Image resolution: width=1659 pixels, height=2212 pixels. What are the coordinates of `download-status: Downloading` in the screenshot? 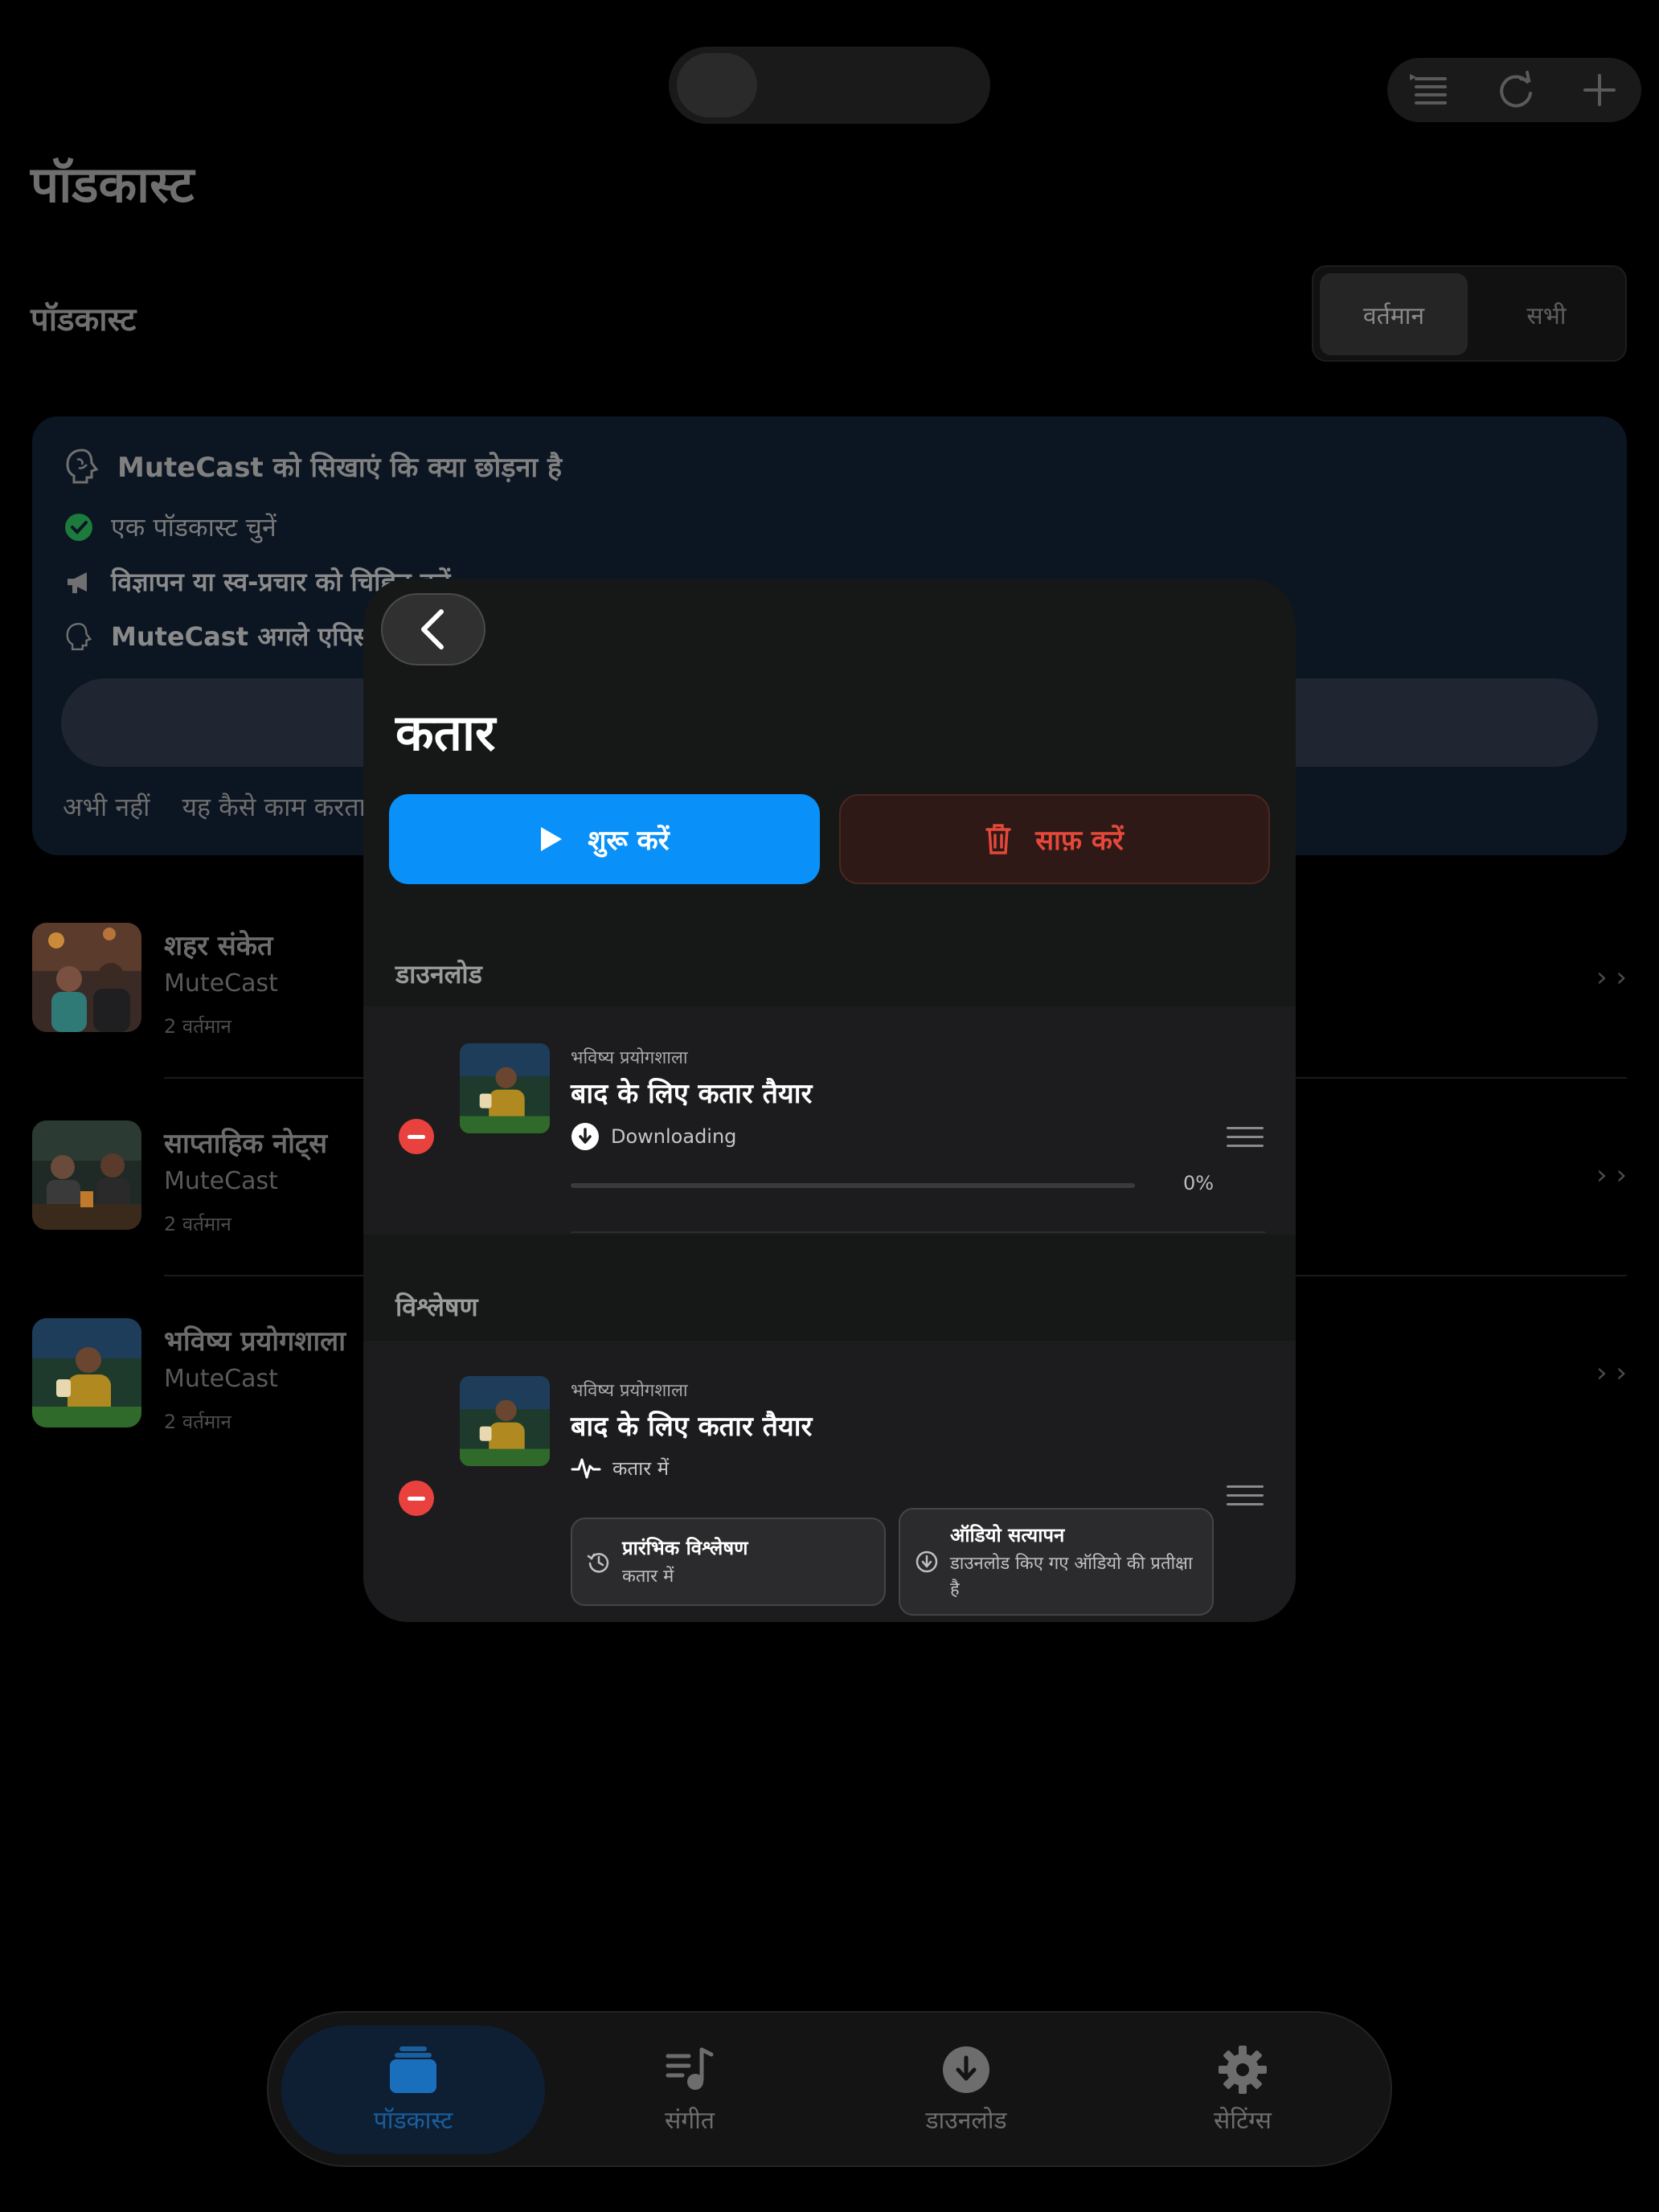 It's located at (653, 1136).